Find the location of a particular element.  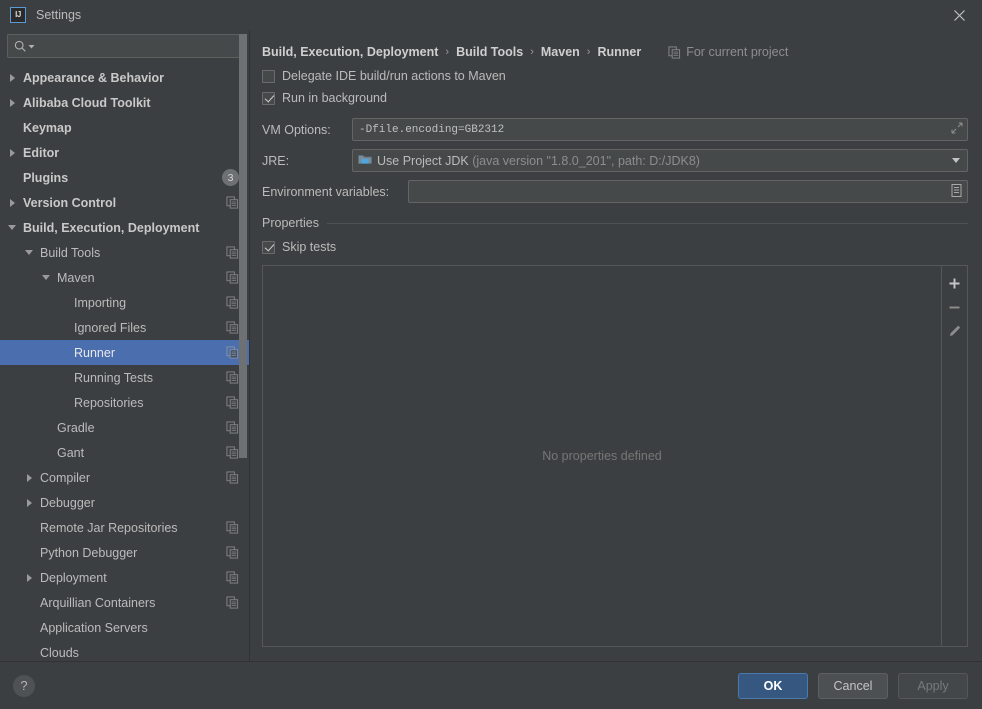

sidebar-item-plugins: Plugins 3 is located at coordinates (124, 177).